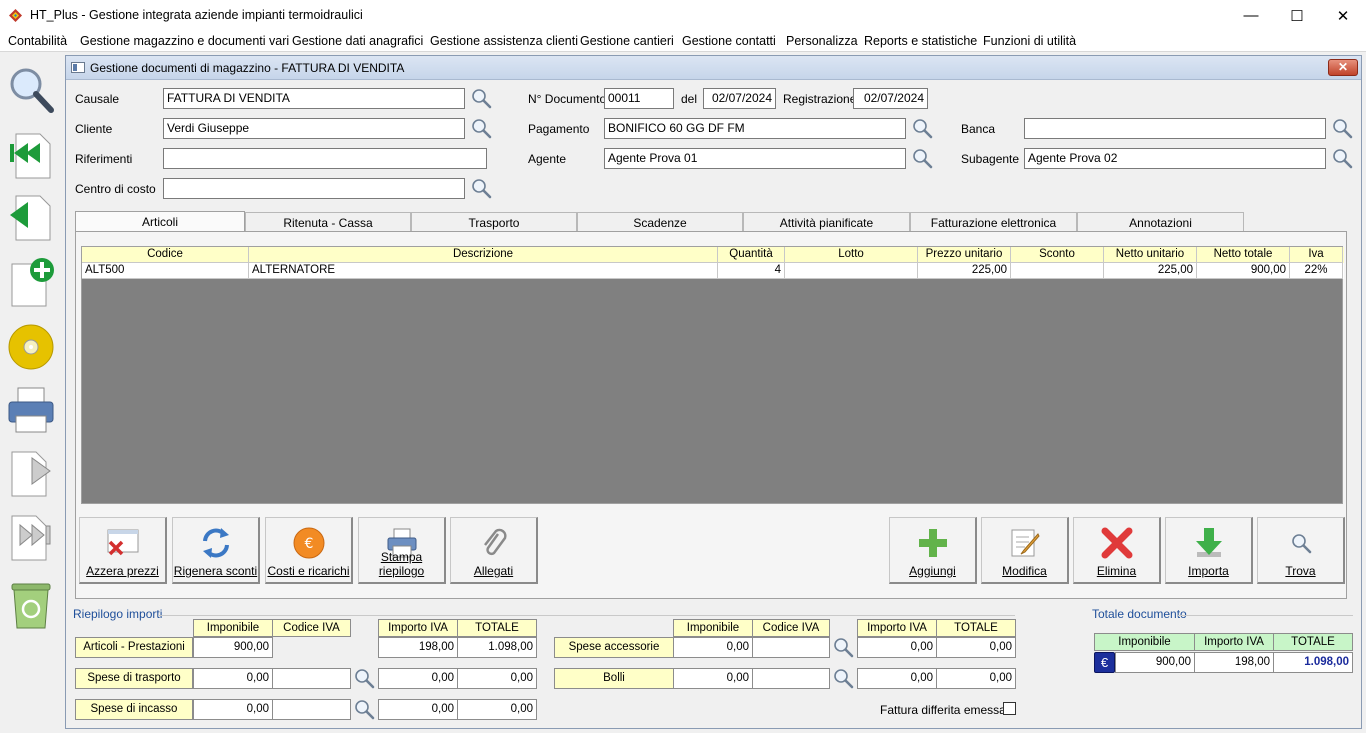 Image resolution: width=1366 pixels, height=733 pixels. What do you see at coordinates (325, 158) in the screenshot?
I see `riferimenti-field` at bounding box center [325, 158].